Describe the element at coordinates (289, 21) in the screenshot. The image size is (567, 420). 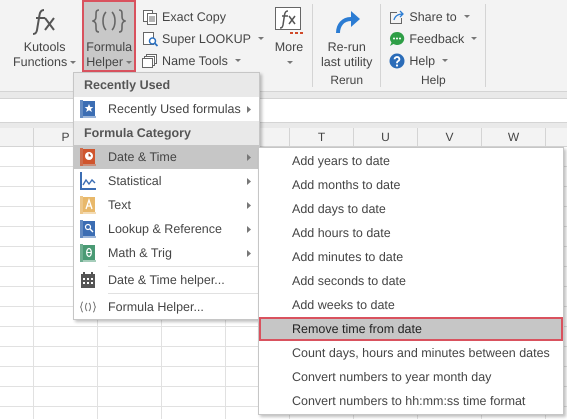
I see `function-box-icon` at that location.